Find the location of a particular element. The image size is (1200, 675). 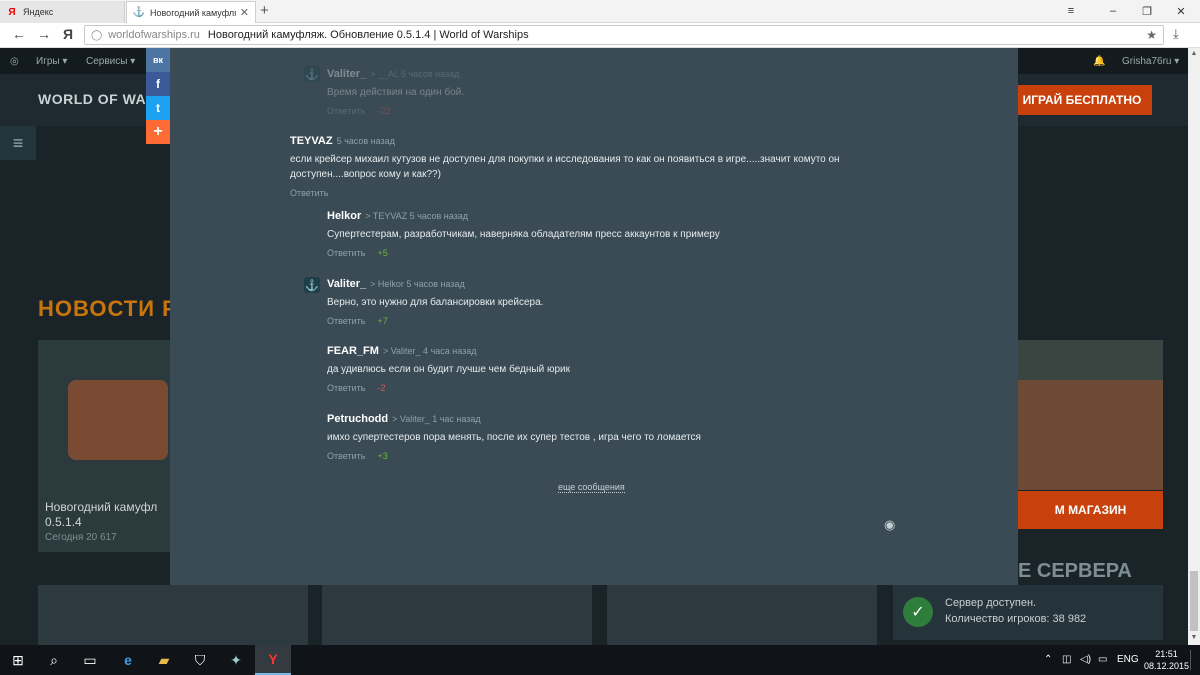

comment-rating: -2 is located at coordinates (381, 388).